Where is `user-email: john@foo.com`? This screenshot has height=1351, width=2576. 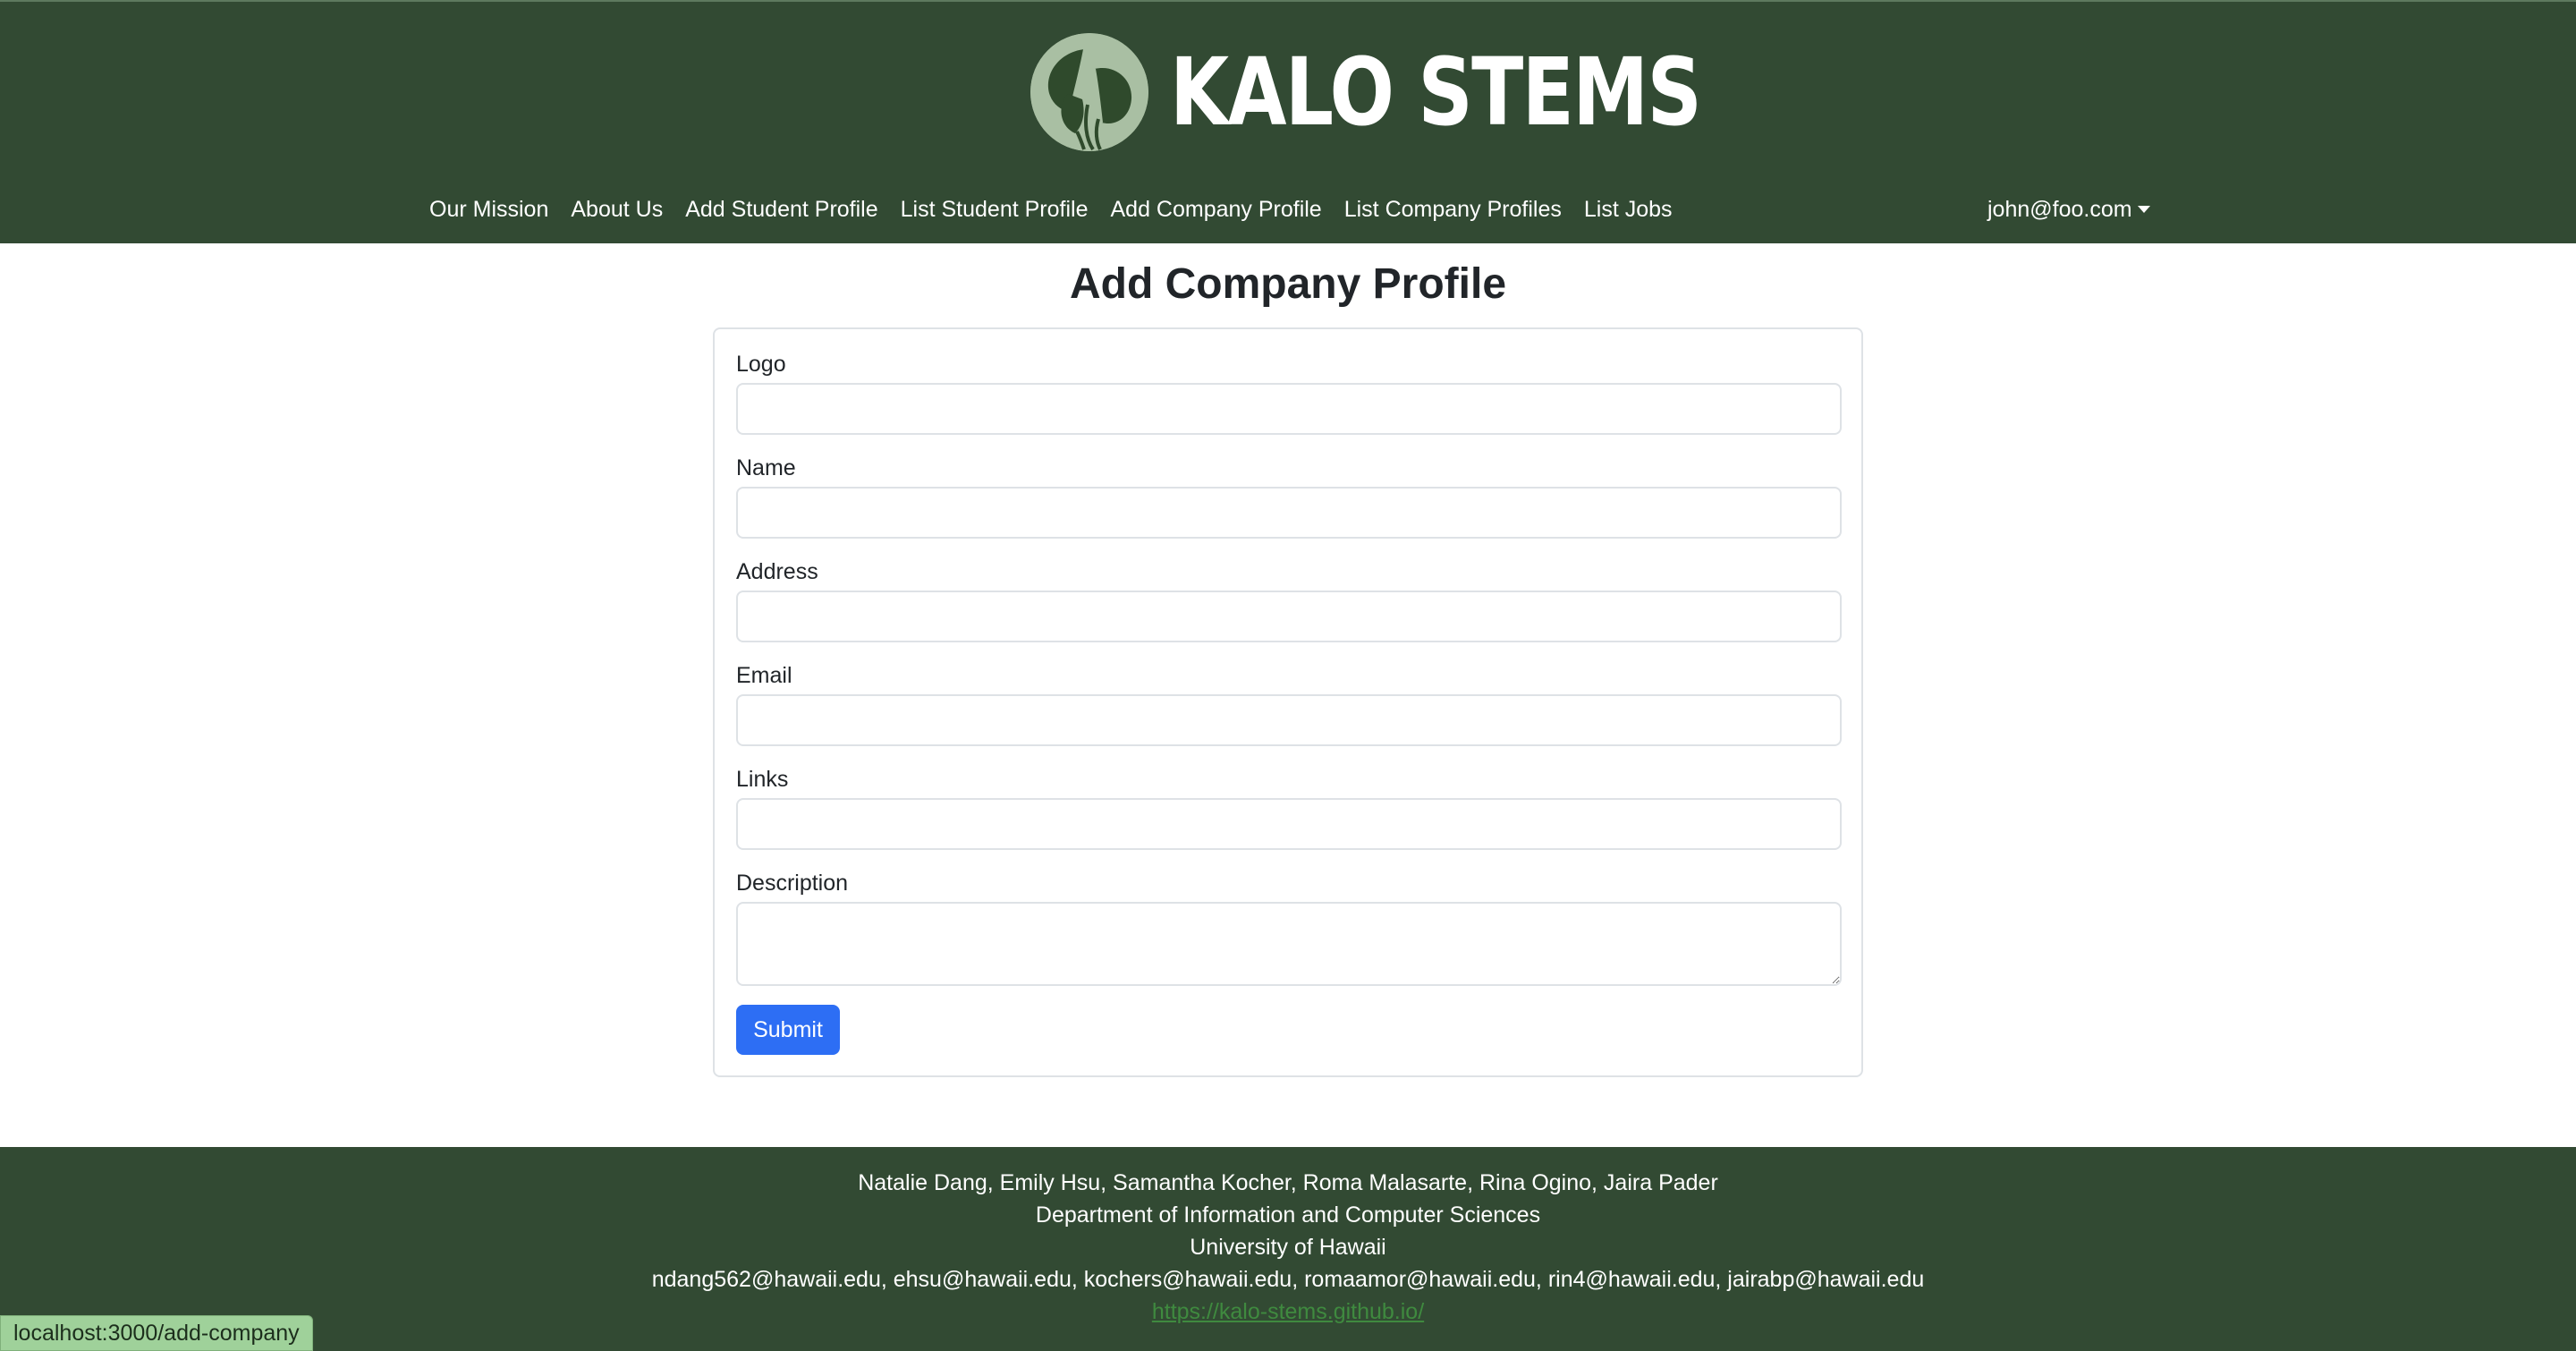 user-email: john@foo.com is located at coordinates (2059, 210).